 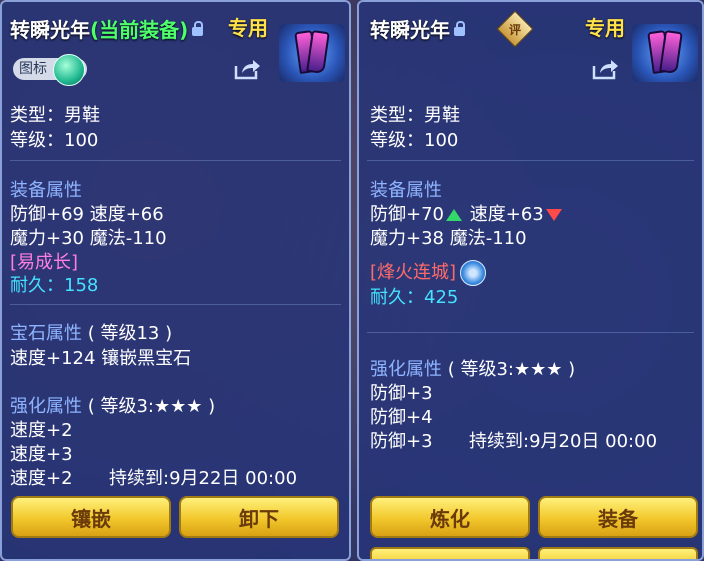 I want to click on special-property-row: [烽火连城], so click(x=428, y=272).